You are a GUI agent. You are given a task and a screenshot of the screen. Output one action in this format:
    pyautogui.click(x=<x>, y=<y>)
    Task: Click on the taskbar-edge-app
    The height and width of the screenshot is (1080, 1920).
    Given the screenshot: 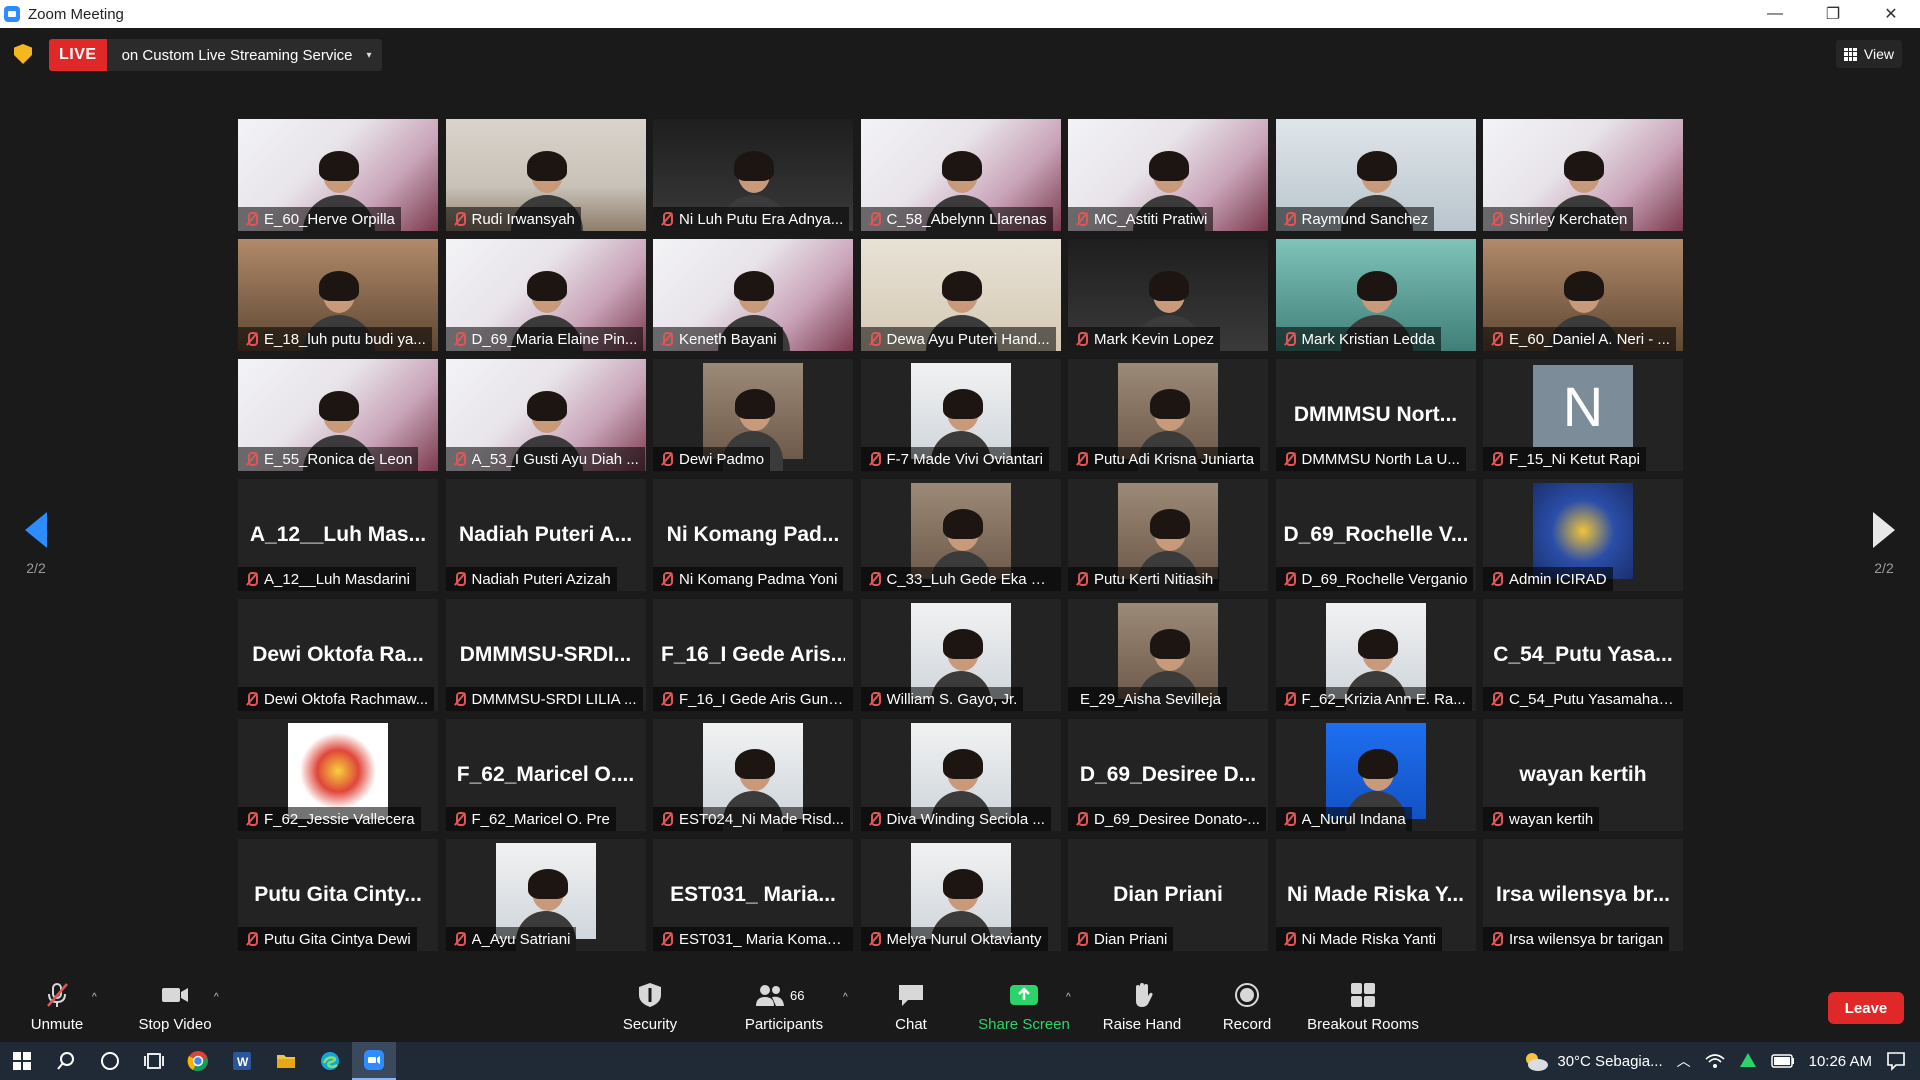 What is the action you would take?
    pyautogui.click(x=330, y=1061)
    